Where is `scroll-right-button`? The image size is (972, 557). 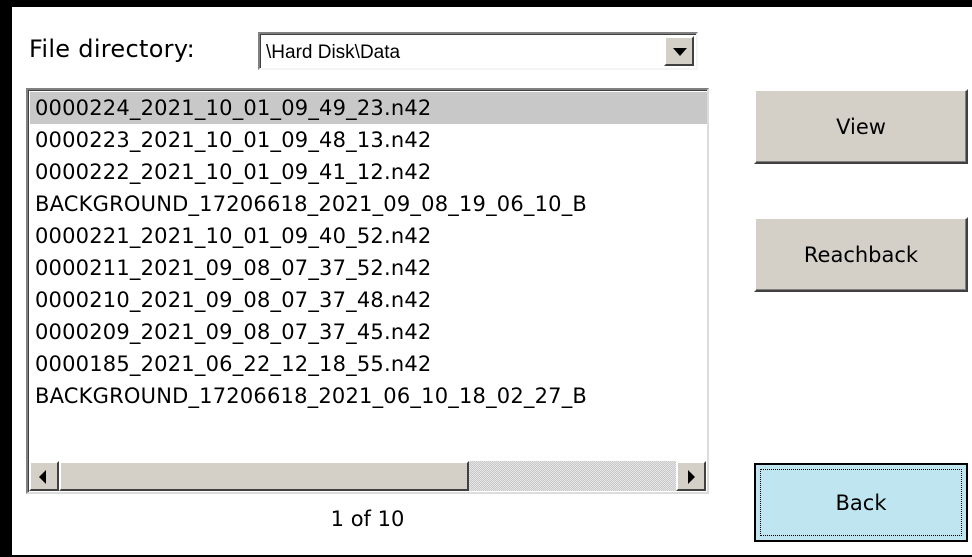
scroll-right-button is located at coordinates (691, 476).